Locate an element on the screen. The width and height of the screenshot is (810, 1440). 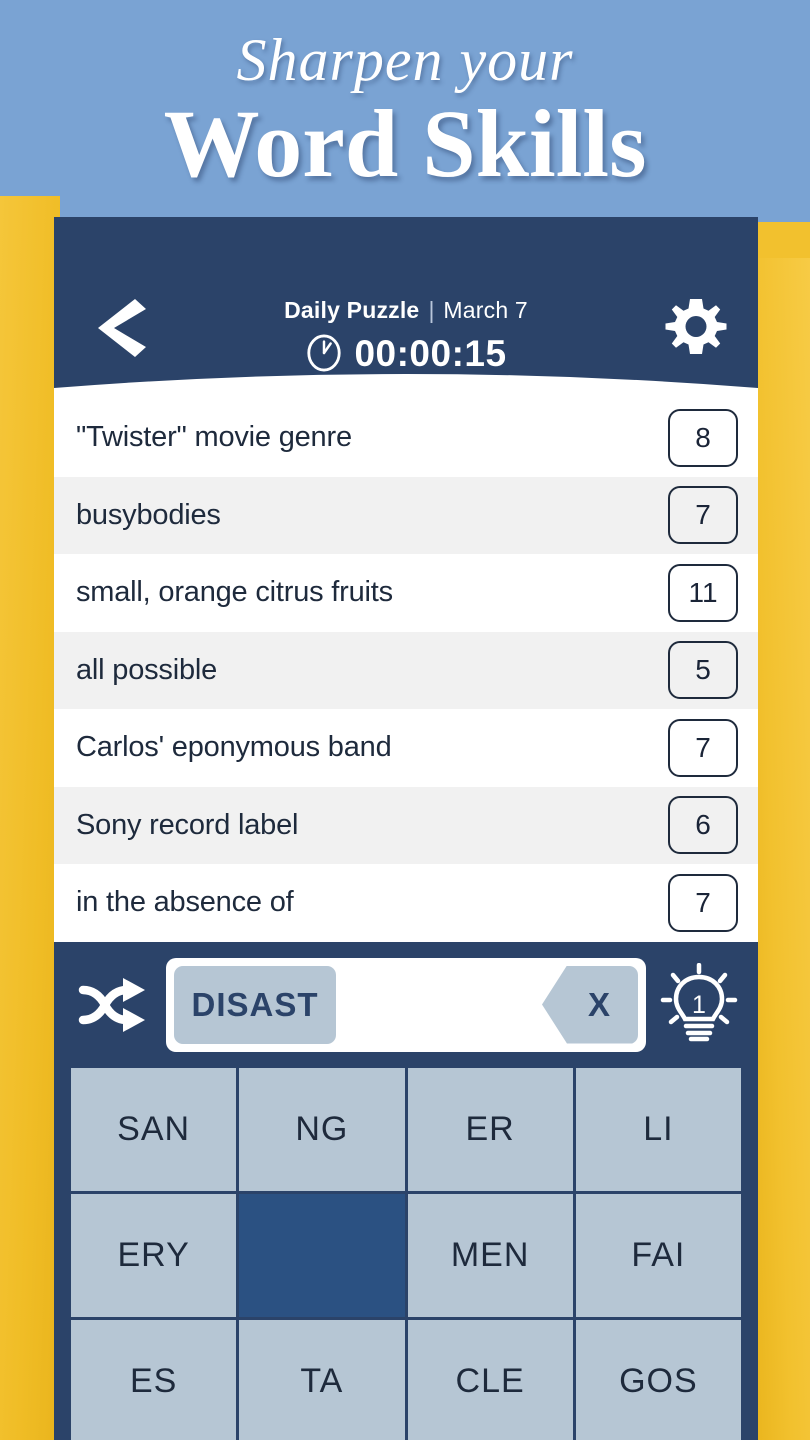
clue-row: "Twister" movie genre 8 is located at coordinates (406, 438).